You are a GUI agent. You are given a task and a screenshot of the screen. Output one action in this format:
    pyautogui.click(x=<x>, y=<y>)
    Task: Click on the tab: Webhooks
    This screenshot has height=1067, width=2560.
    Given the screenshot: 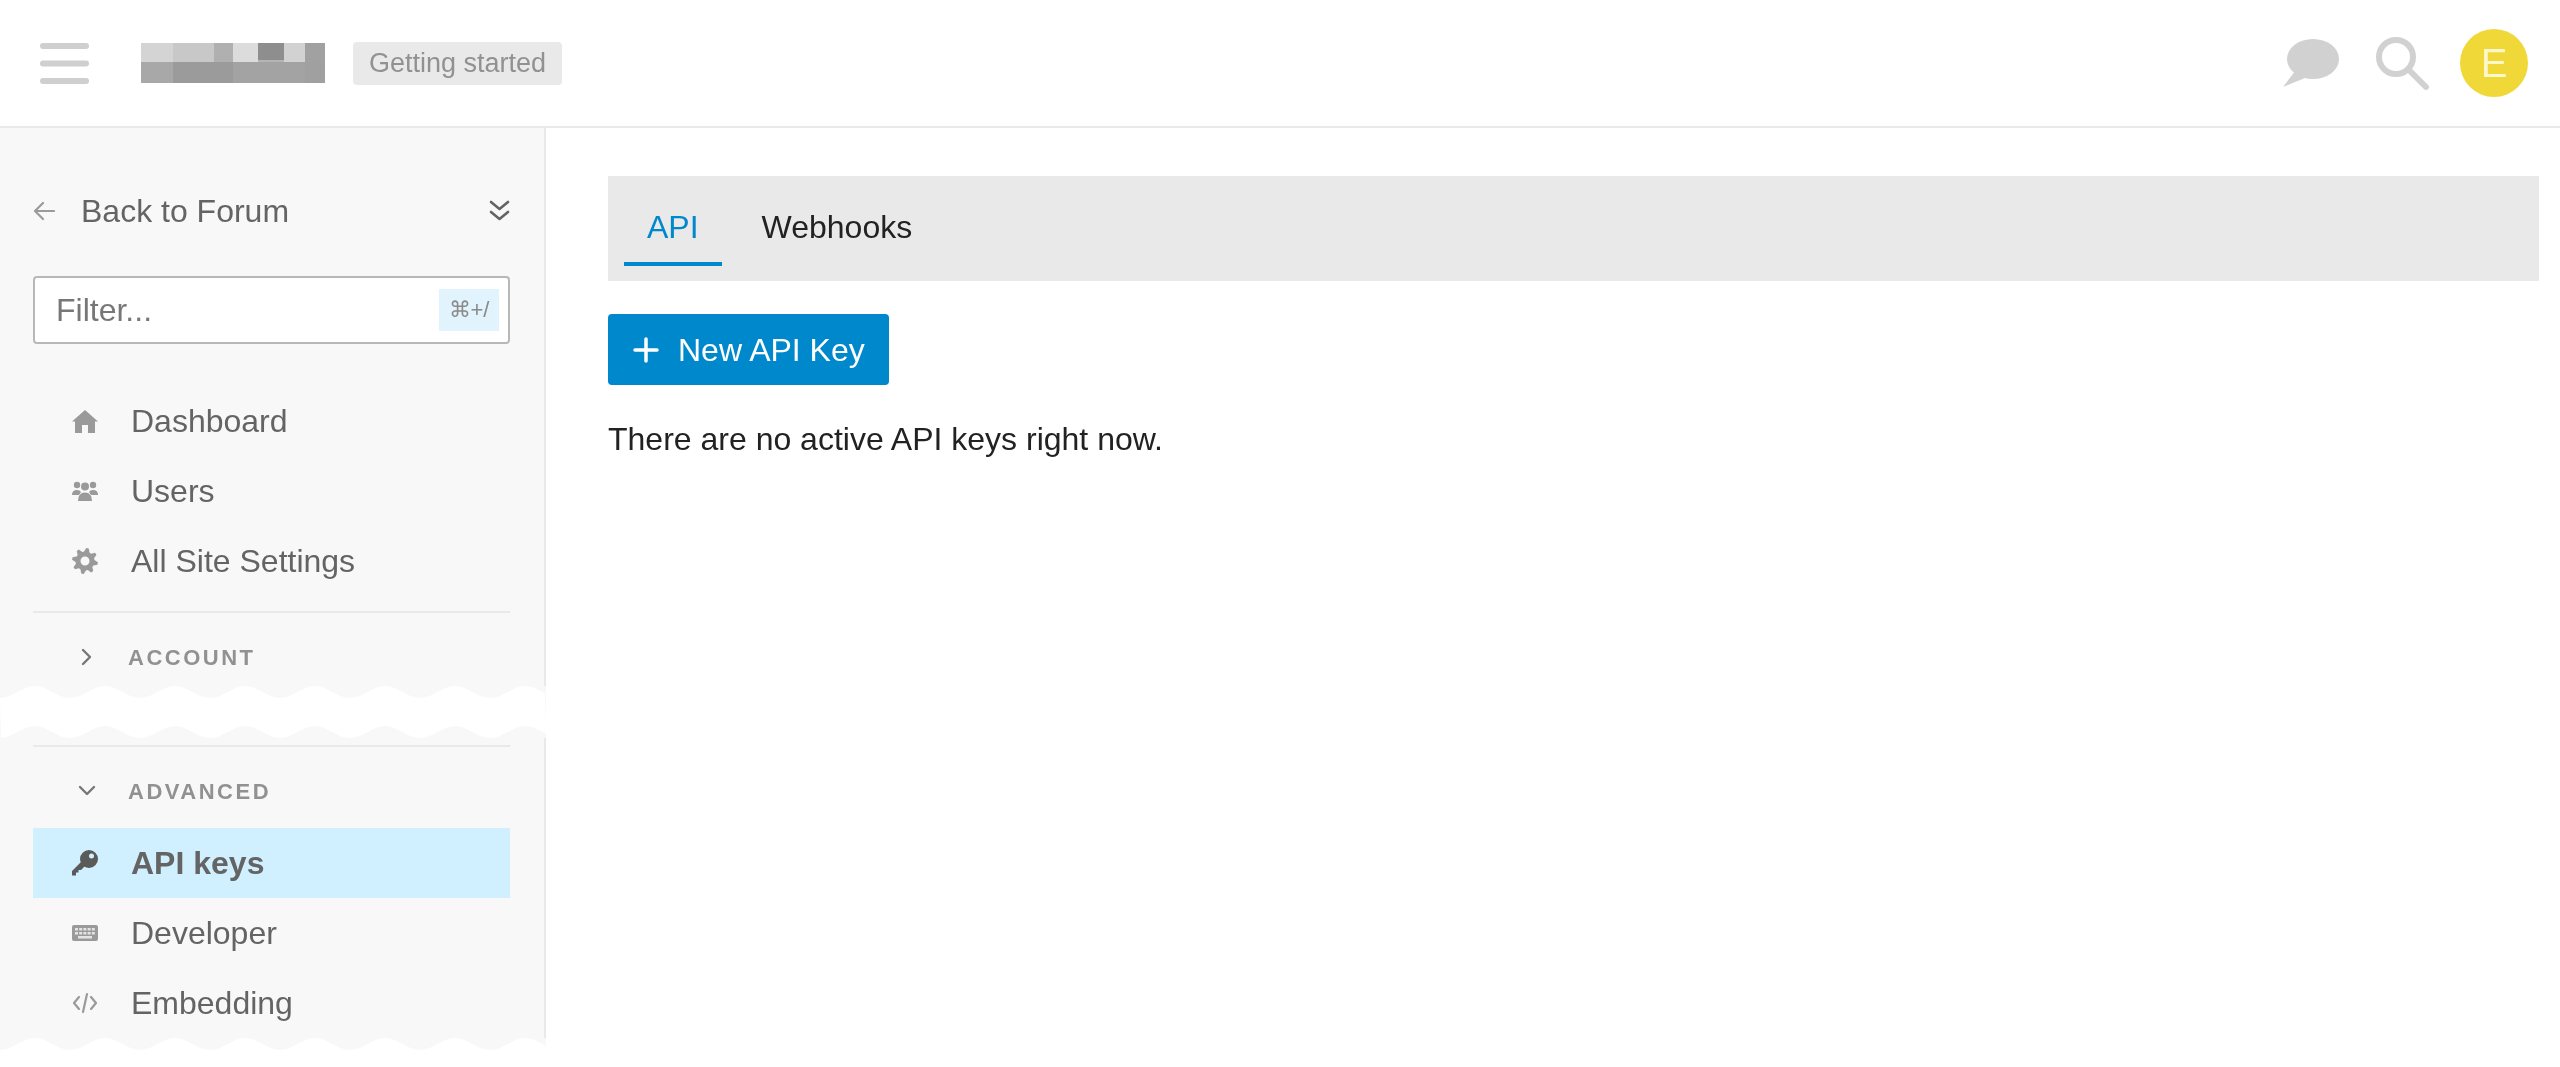 What is the action you would take?
    pyautogui.click(x=837, y=227)
    